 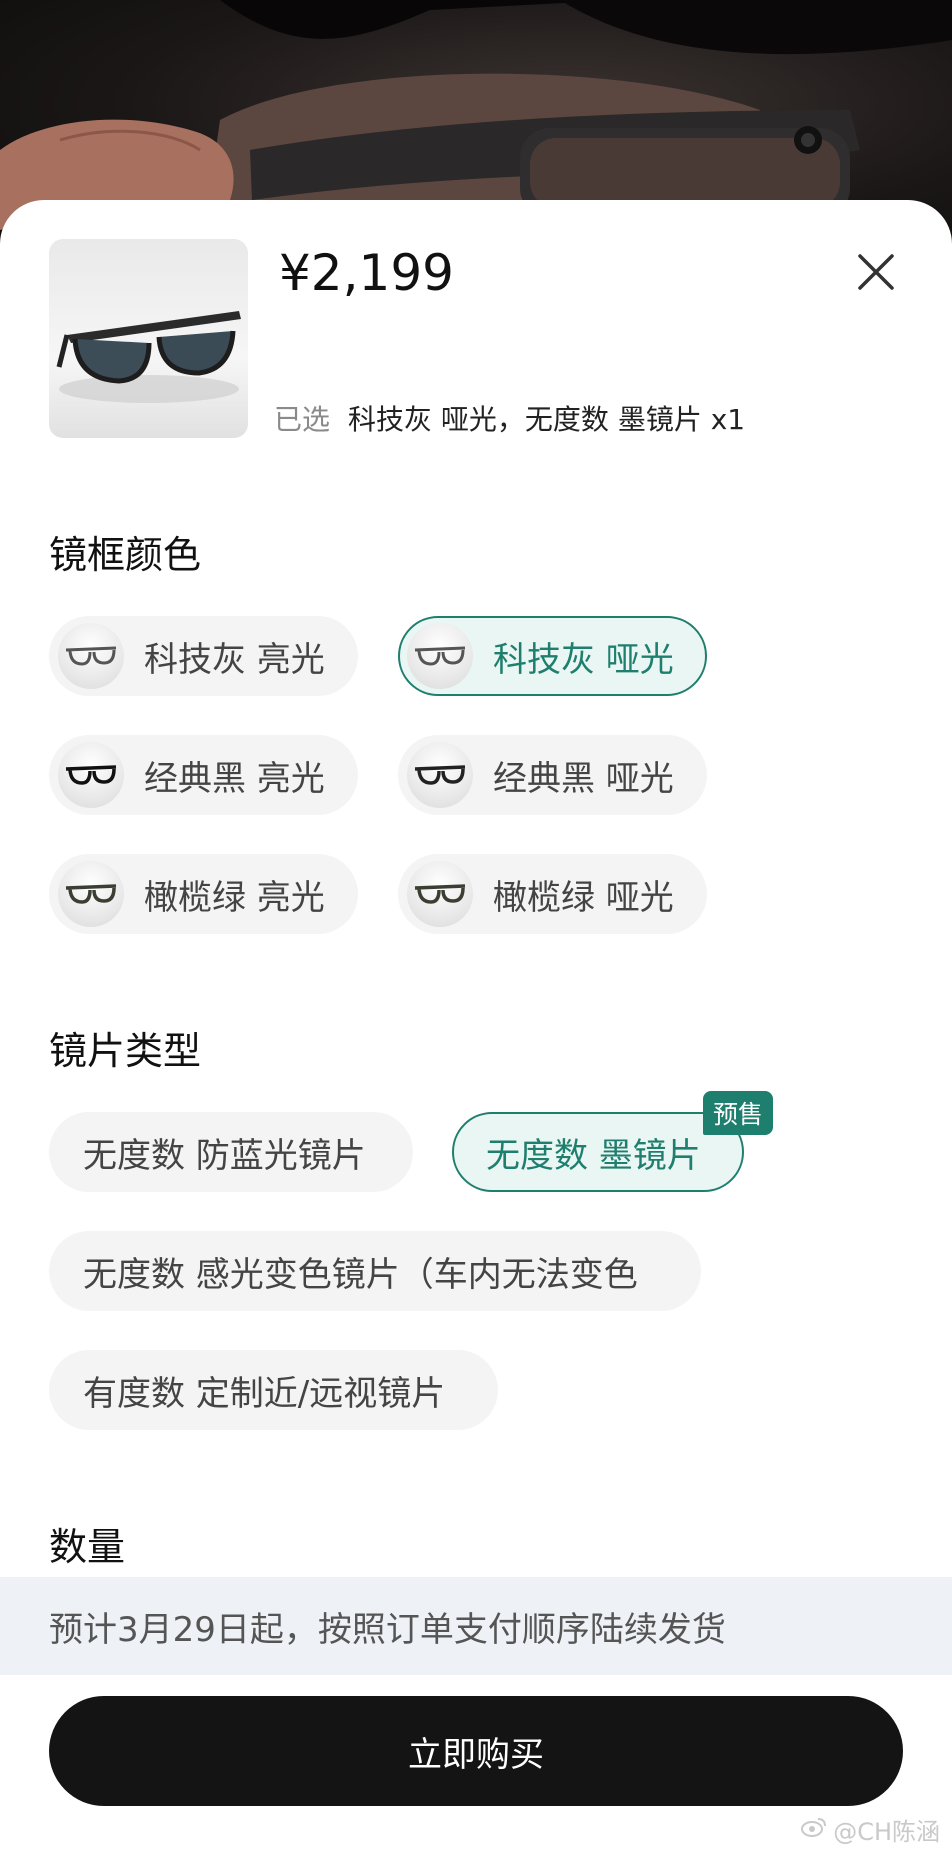 I want to click on frame-option-label: 科技灰 亮光, so click(x=234, y=659).